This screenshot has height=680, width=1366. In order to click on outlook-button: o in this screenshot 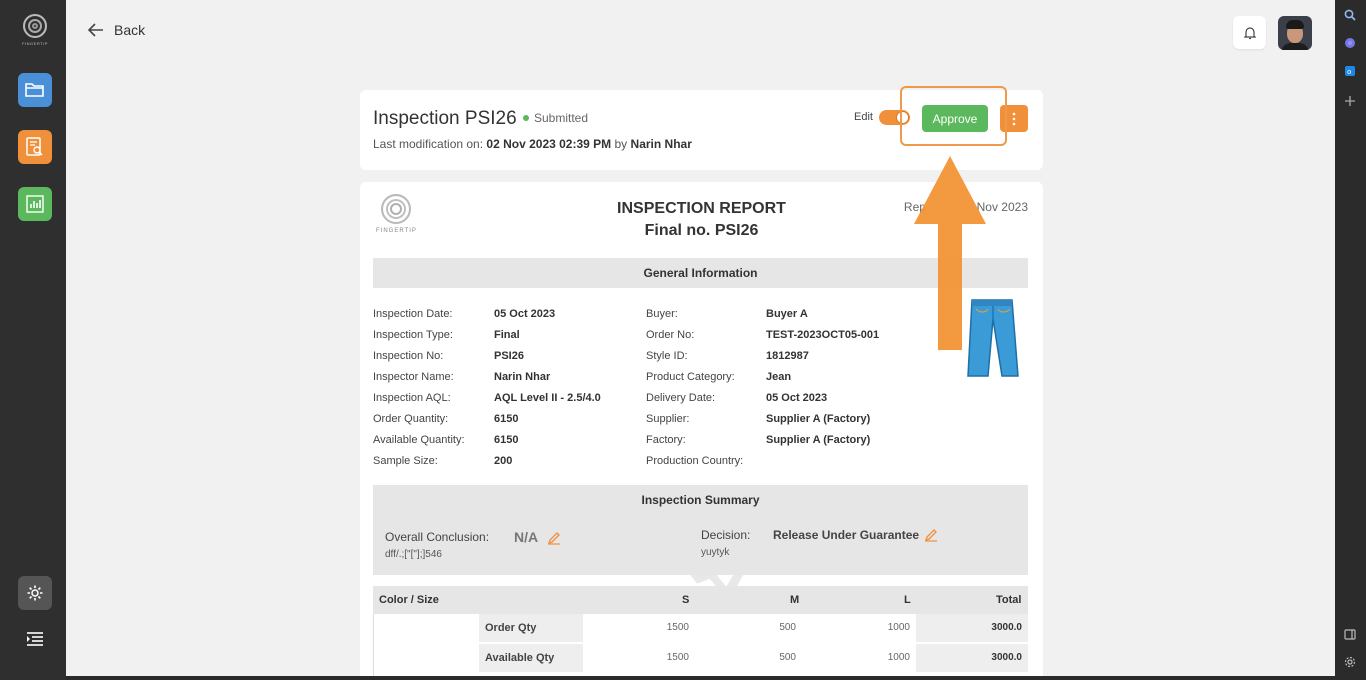, I will do `click(1350, 71)`.